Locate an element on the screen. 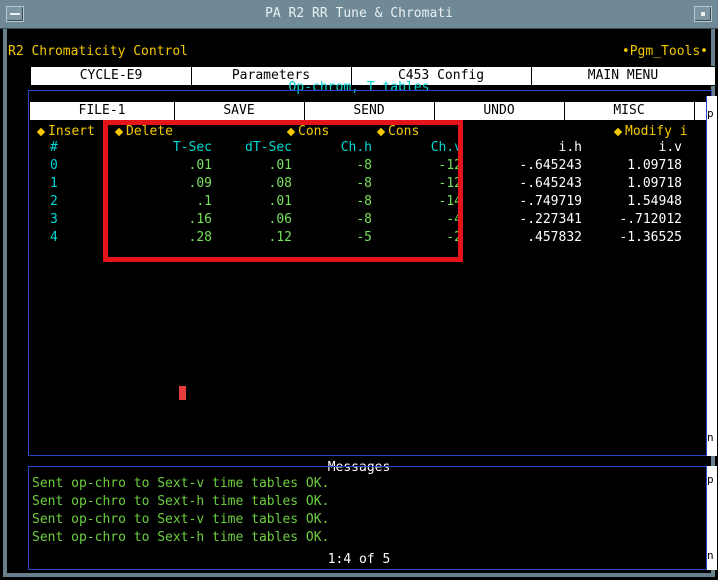 Image resolution: width=718 pixels, height=580 pixels. window-title: PA R2 RR Tune & Chromati is located at coordinates (359, 13).